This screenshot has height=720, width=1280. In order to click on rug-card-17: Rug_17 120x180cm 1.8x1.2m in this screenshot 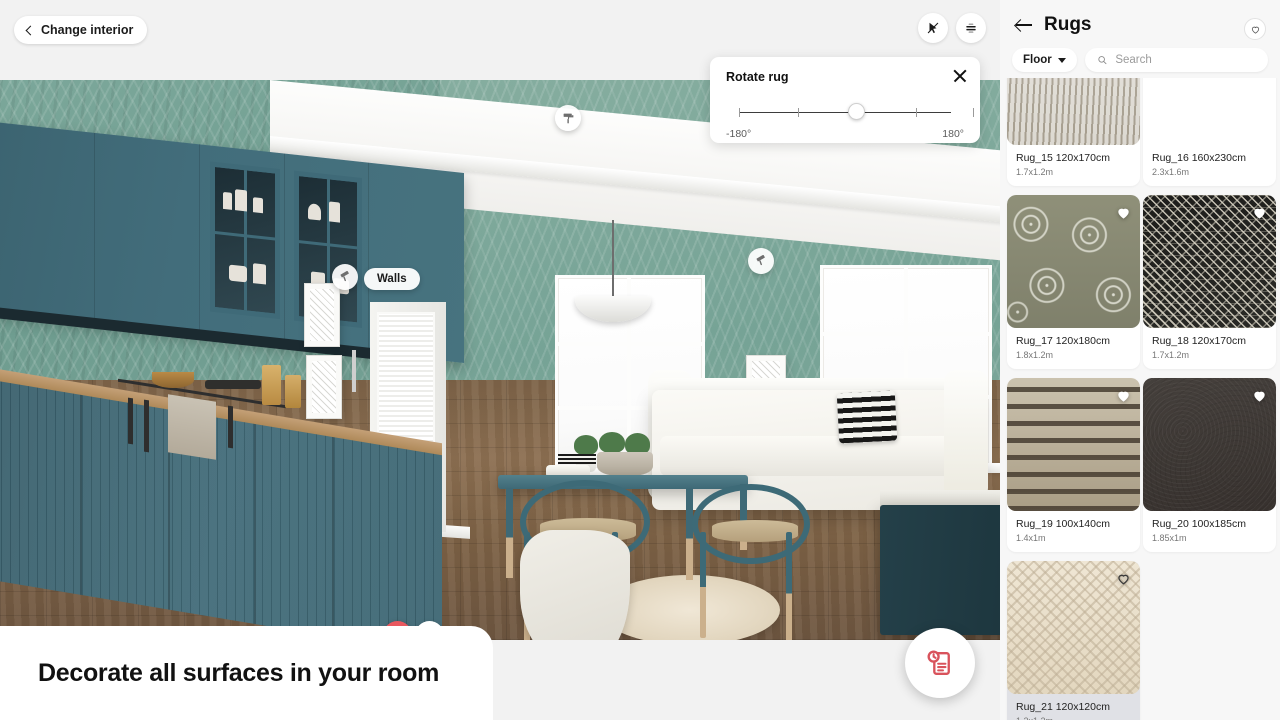, I will do `click(1073, 282)`.